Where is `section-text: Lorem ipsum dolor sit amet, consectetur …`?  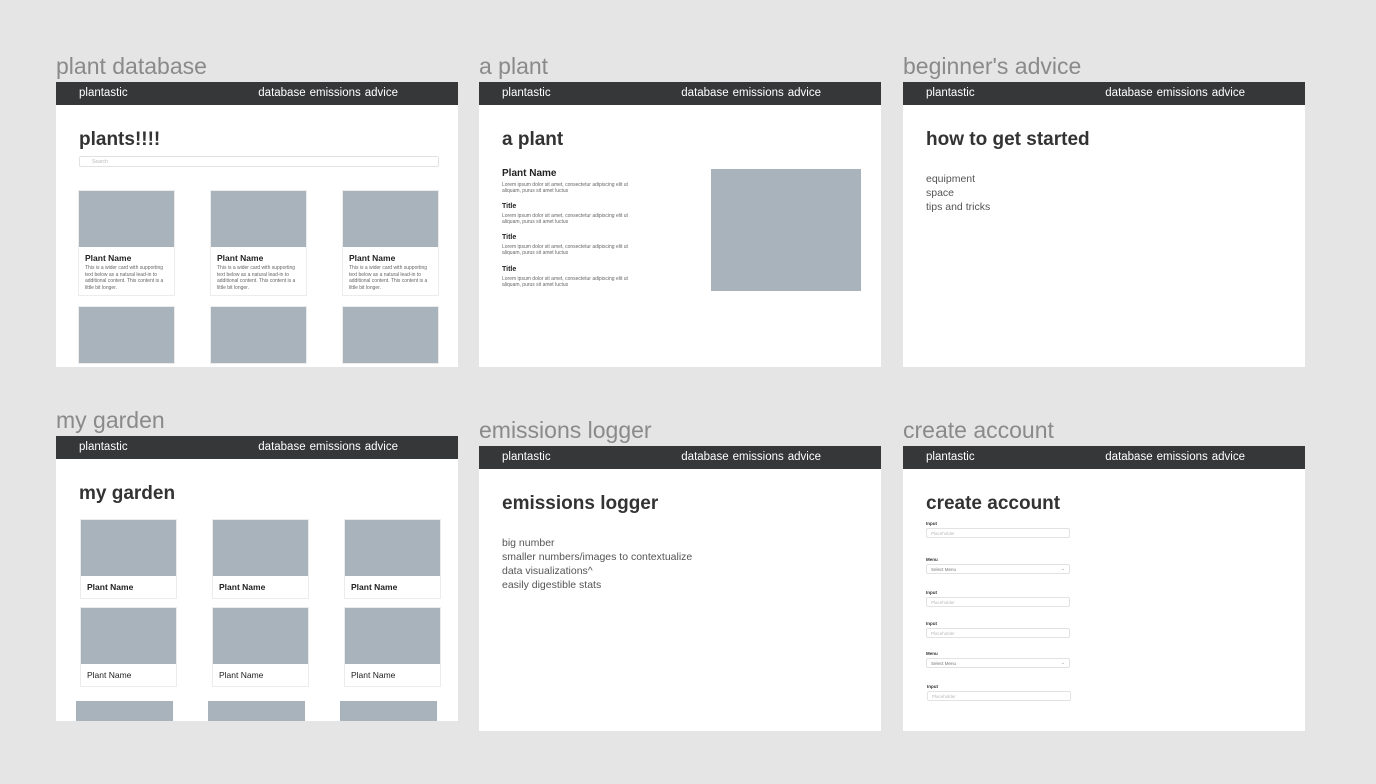 section-text: Lorem ipsum dolor sit amet, consectetur … is located at coordinates (565, 250).